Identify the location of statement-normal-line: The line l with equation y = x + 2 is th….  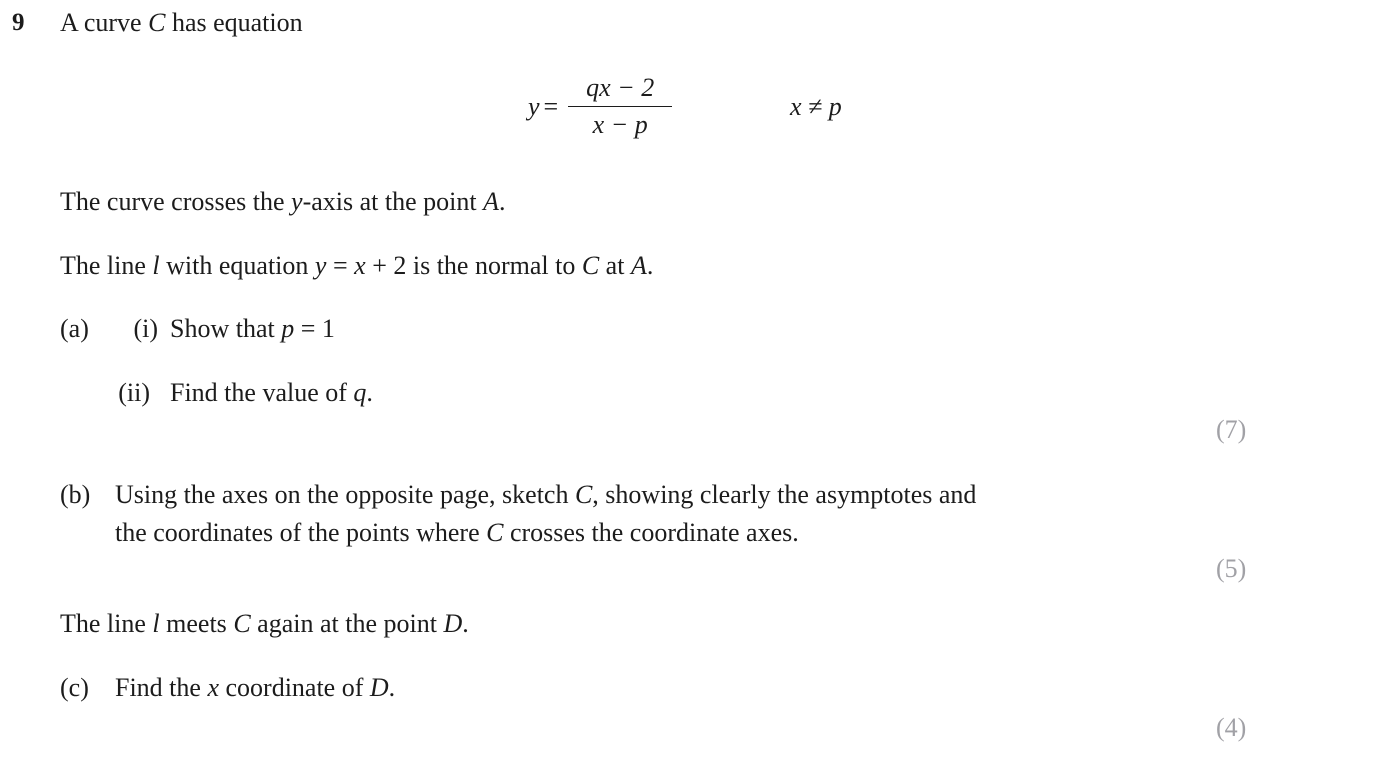
(357, 265).